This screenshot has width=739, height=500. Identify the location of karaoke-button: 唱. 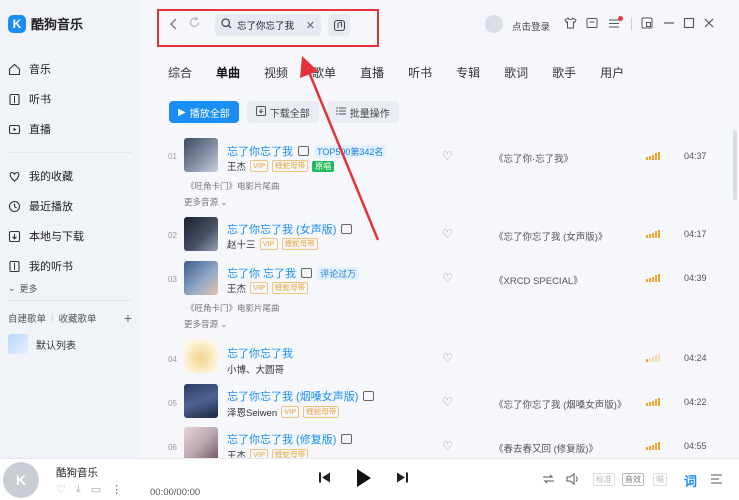
(660, 479).